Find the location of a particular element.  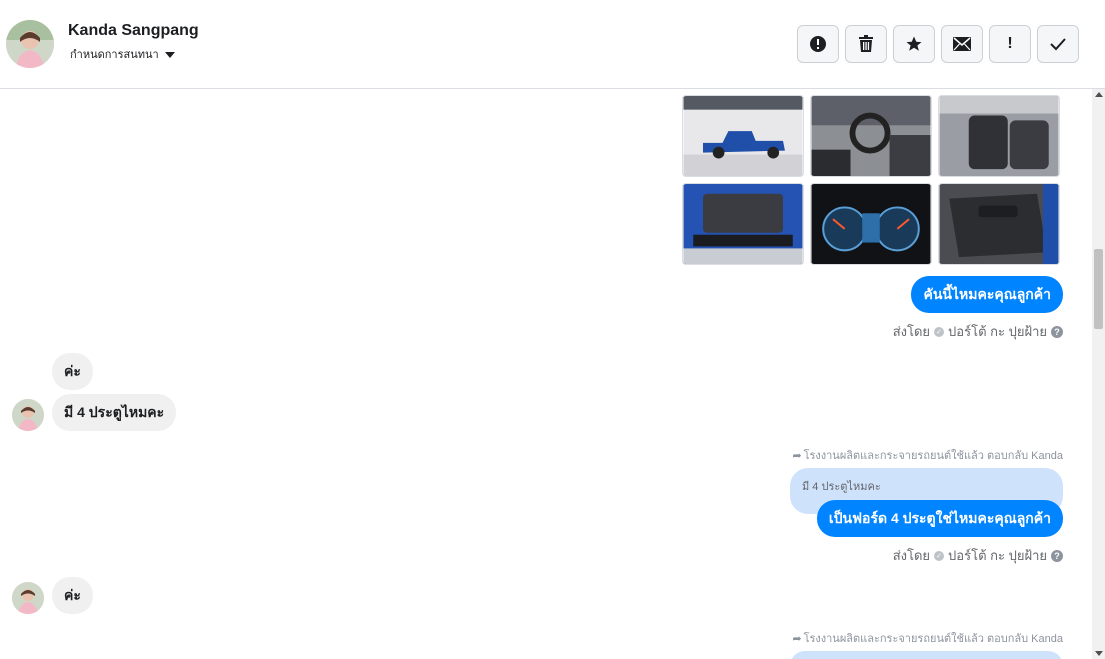

alert-circle-icon is located at coordinates (818, 44).